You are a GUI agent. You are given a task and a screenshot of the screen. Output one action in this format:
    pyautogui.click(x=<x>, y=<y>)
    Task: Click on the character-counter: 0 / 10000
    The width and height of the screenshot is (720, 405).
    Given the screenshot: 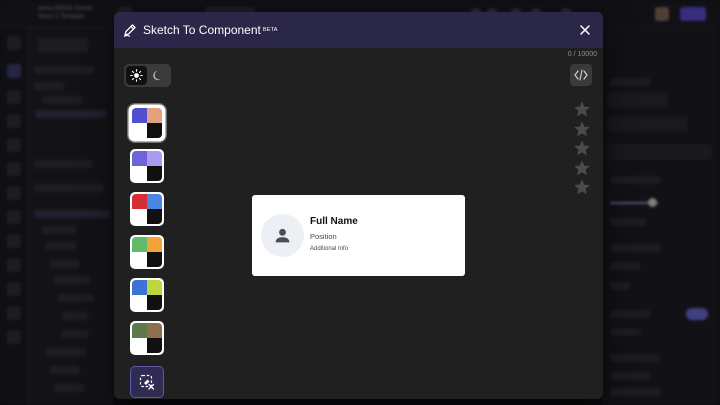 What is the action you would take?
    pyautogui.click(x=582, y=54)
    